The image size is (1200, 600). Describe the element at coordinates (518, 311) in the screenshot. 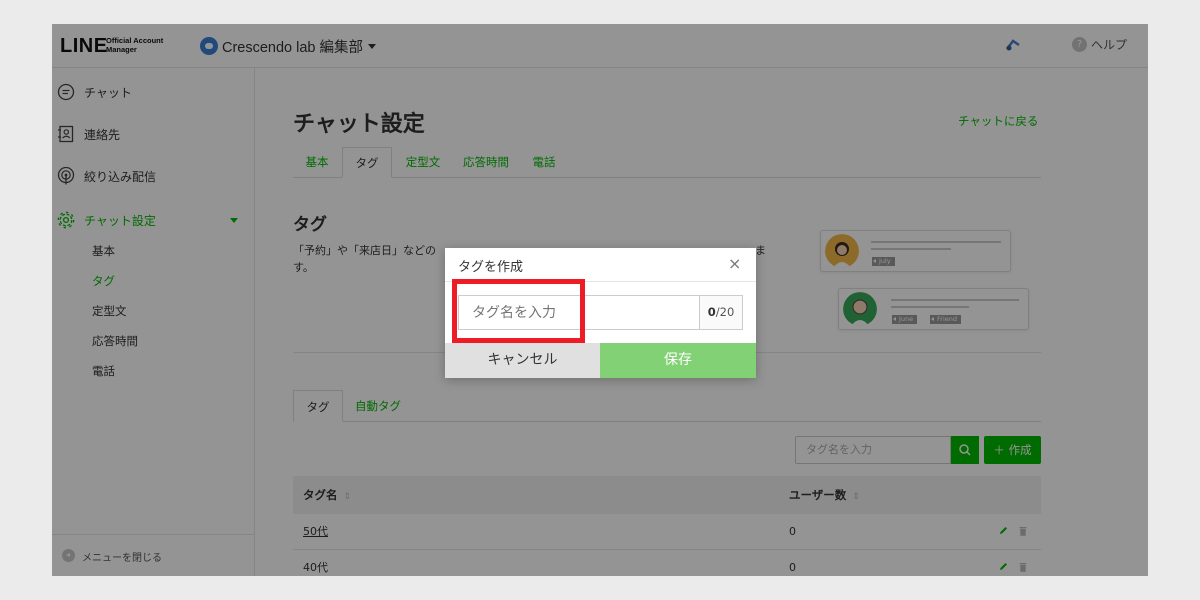

I see `highlight-box` at that location.